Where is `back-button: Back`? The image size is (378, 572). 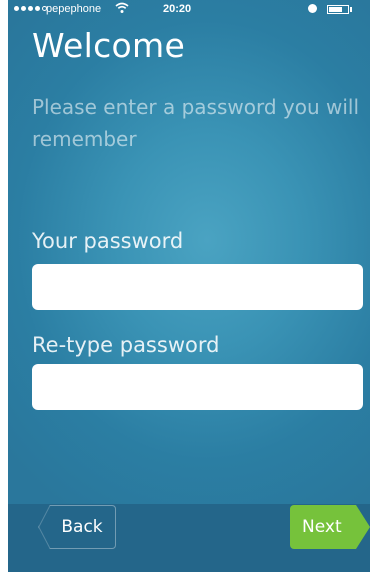
back-button: Back is located at coordinates (77, 527).